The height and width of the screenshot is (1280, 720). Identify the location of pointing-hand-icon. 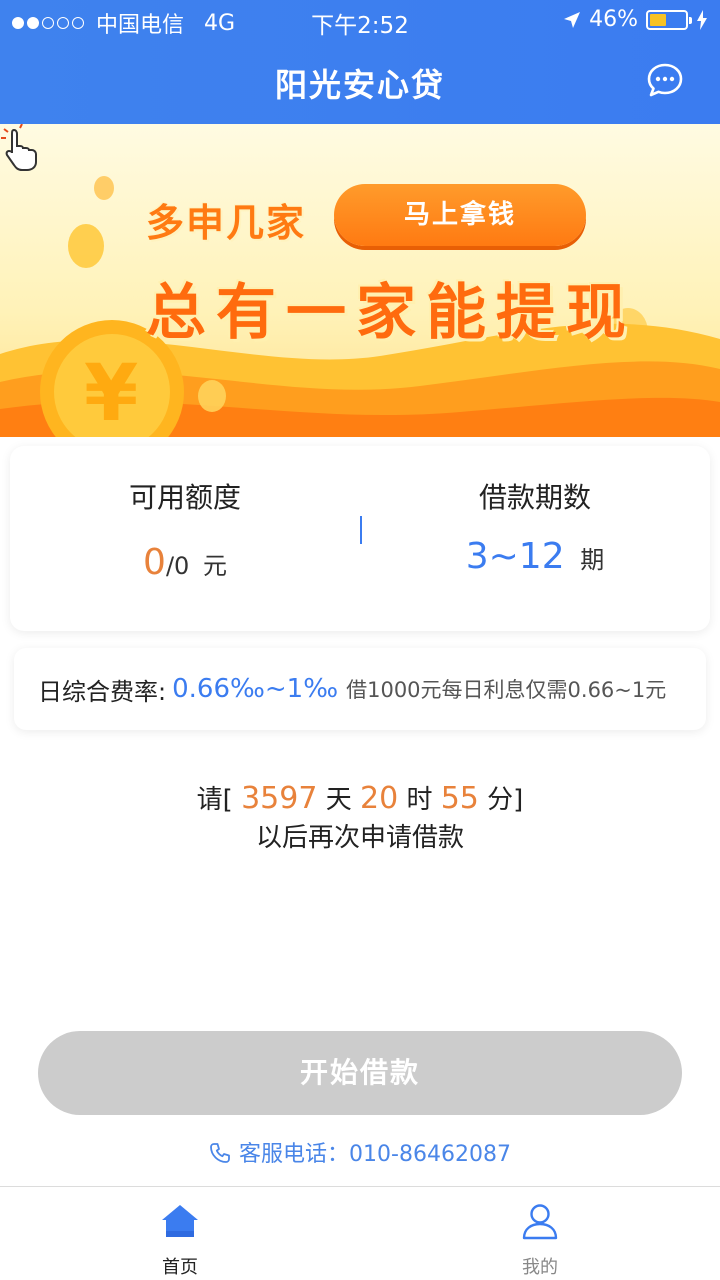
(19, 147).